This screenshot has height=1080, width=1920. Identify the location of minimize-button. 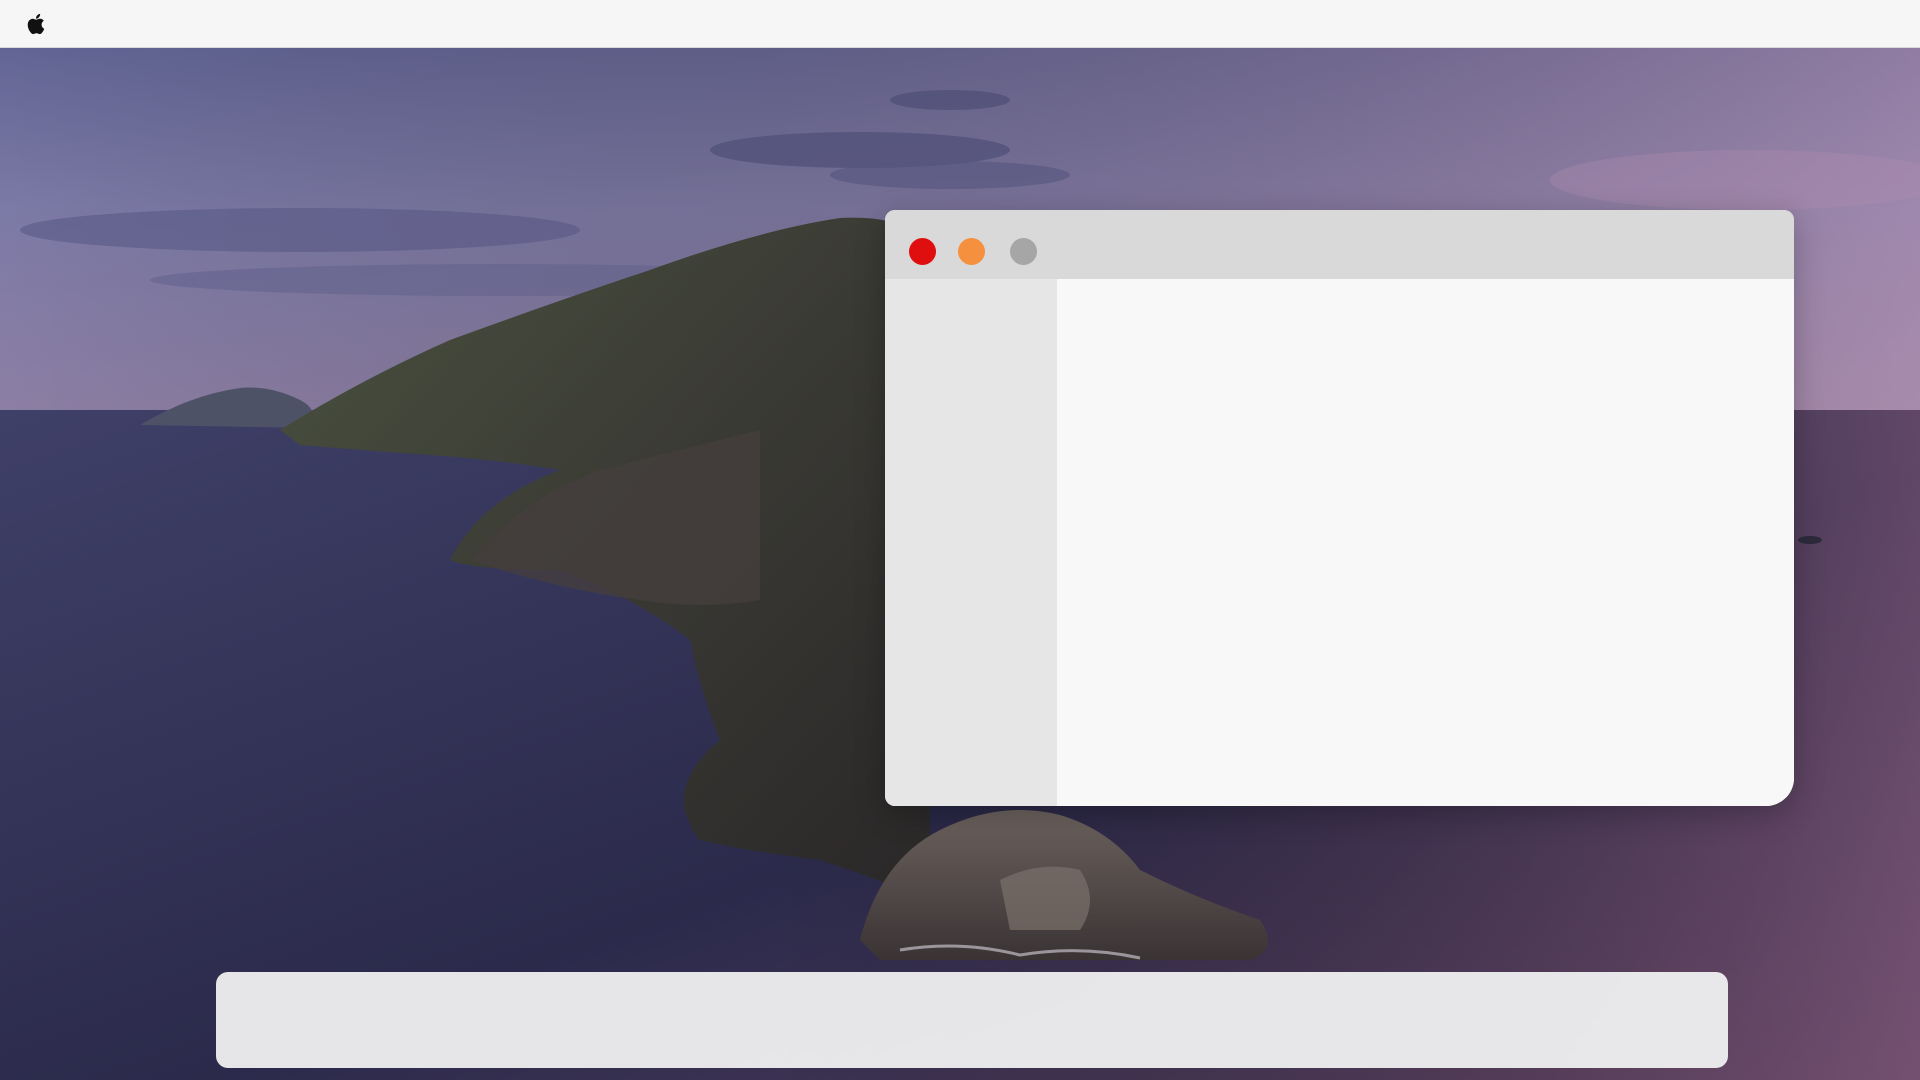
(971, 251).